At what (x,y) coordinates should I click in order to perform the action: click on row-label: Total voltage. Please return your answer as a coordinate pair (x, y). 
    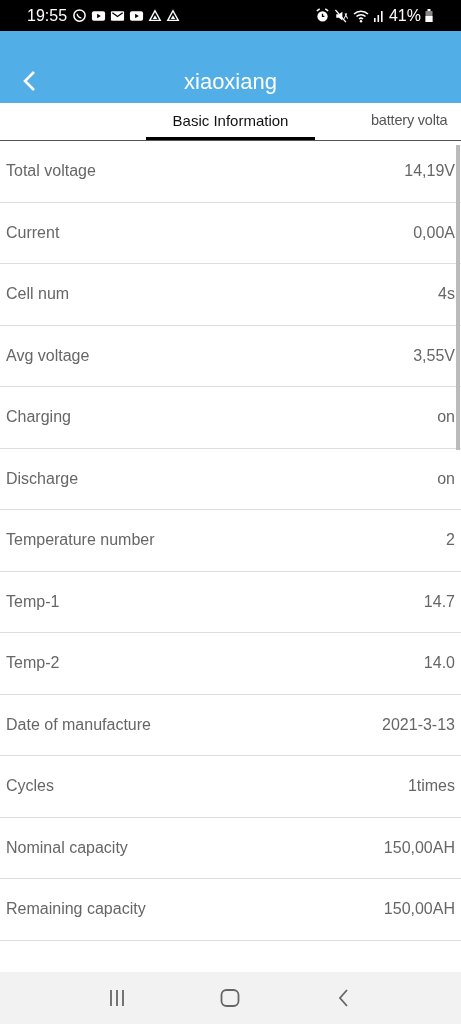
    Looking at the image, I should click on (51, 171).